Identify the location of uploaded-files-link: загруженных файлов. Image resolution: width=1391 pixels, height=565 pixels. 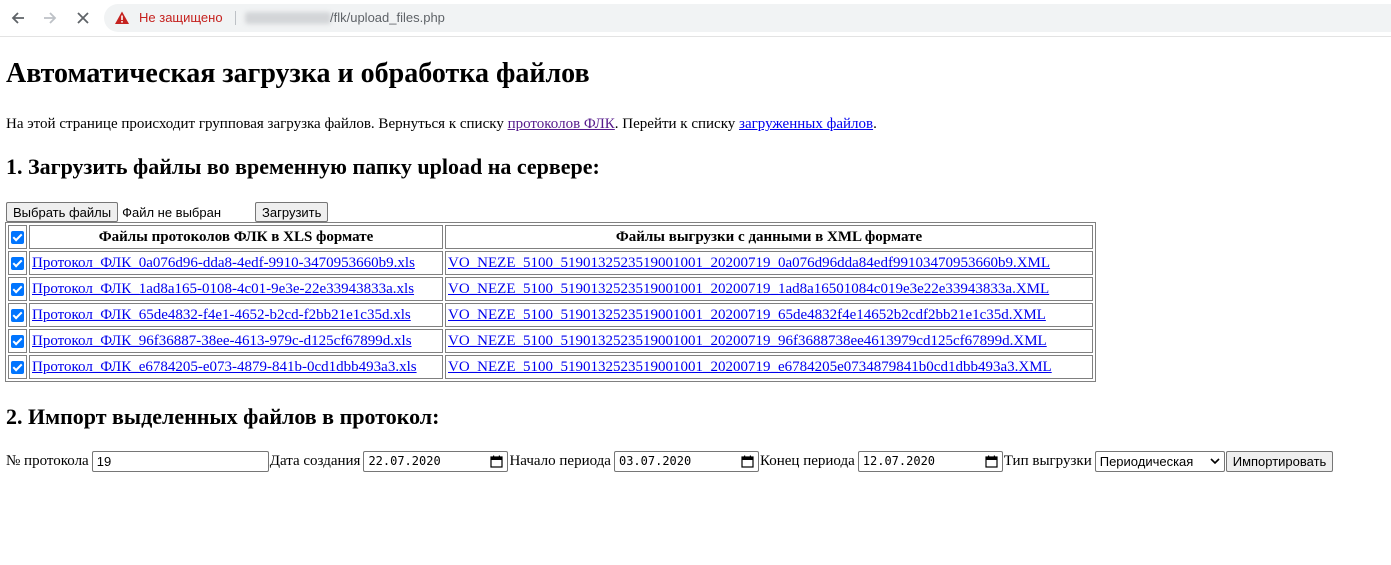
(806, 124).